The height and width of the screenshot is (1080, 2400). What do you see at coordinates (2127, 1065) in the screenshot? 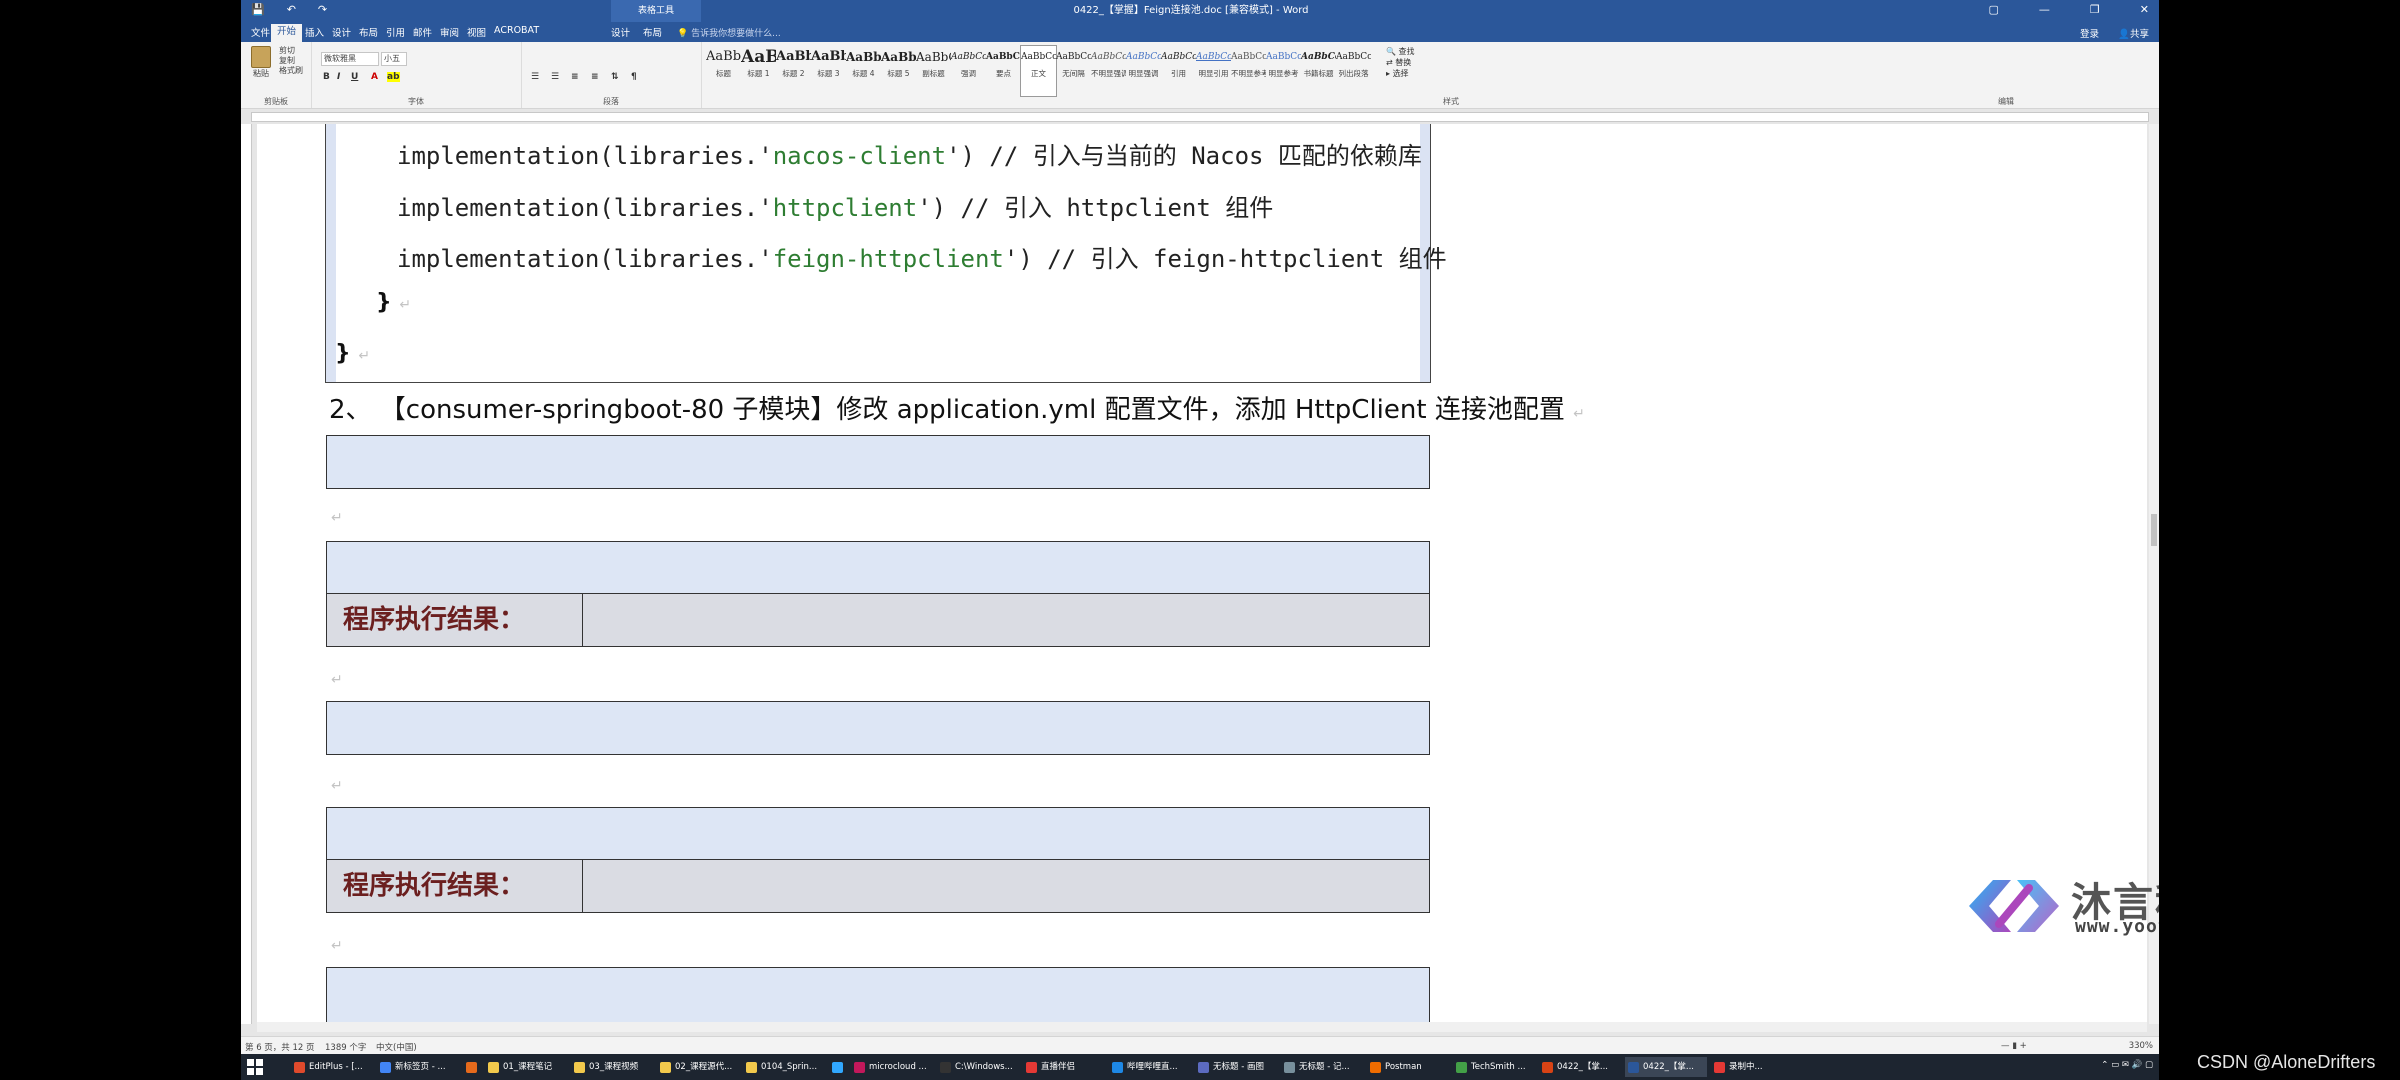
I see `system-tray: ⌃ ▭ ✉ 🔊 ▢` at bounding box center [2127, 1065].